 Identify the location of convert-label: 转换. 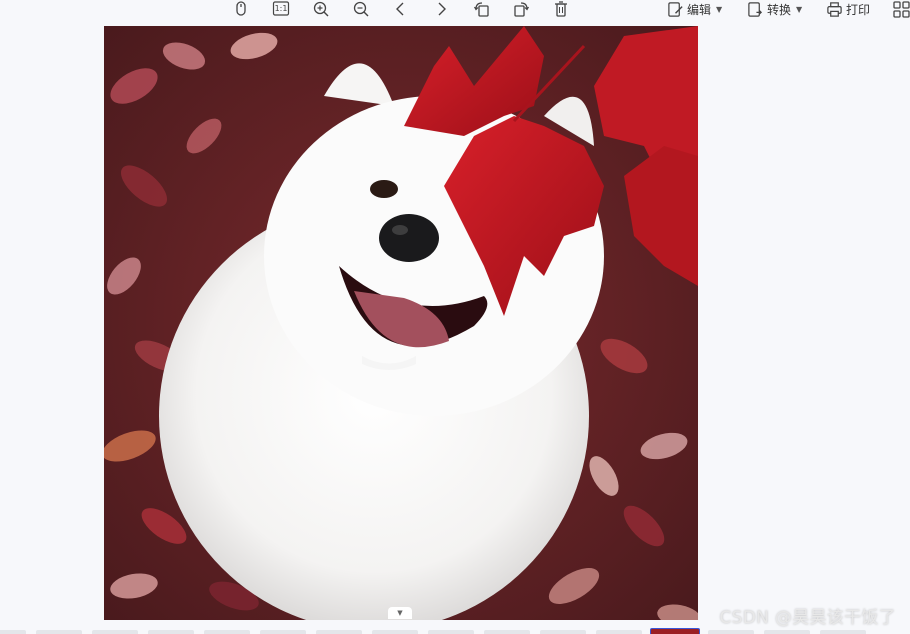
(779, 9).